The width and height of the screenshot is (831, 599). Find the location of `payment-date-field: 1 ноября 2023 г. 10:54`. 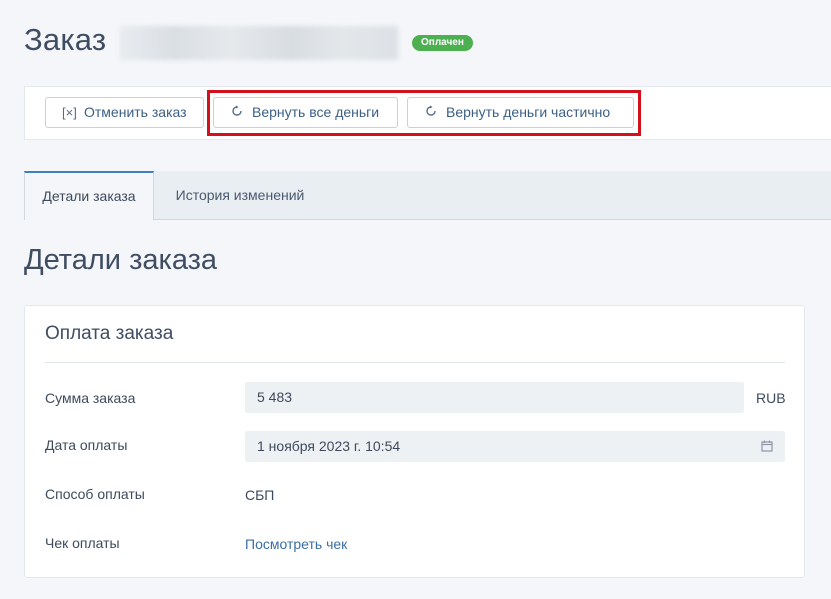

payment-date-field: 1 ноября 2023 г. 10:54 is located at coordinates (515, 446).